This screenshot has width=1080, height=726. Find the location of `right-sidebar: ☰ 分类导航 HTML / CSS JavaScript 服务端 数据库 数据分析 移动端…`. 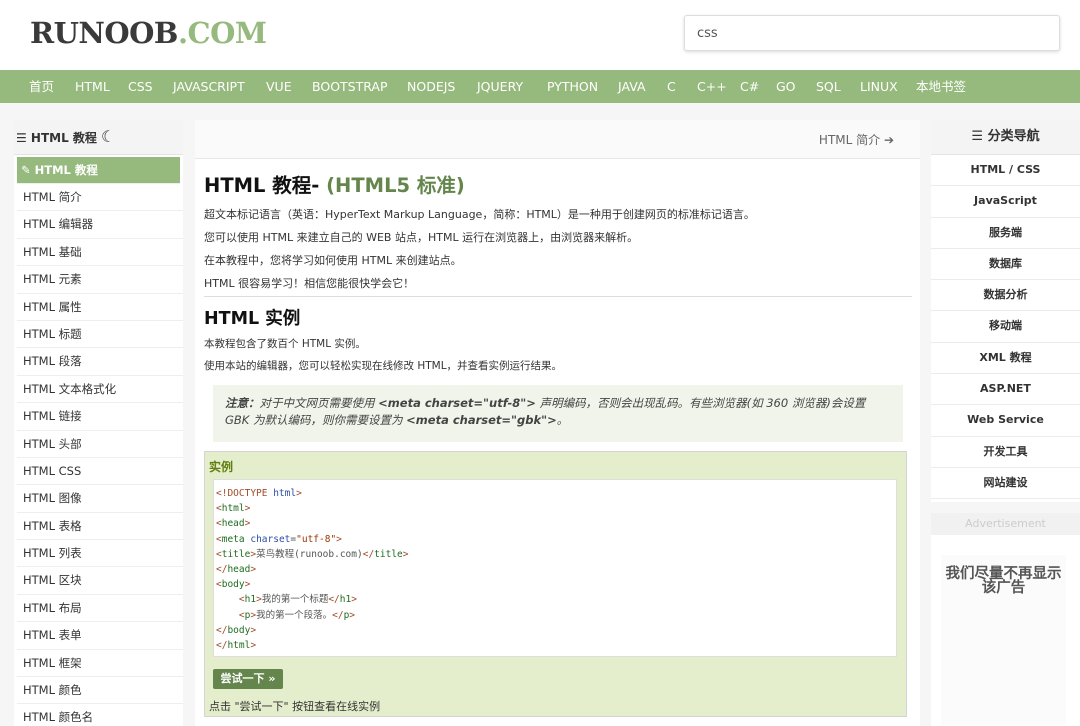

right-sidebar: ☰ 分类导航 HTML / CSS JavaScript 服务端 数据库 数据分析 移动端… is located at coordinates (1005, 311).